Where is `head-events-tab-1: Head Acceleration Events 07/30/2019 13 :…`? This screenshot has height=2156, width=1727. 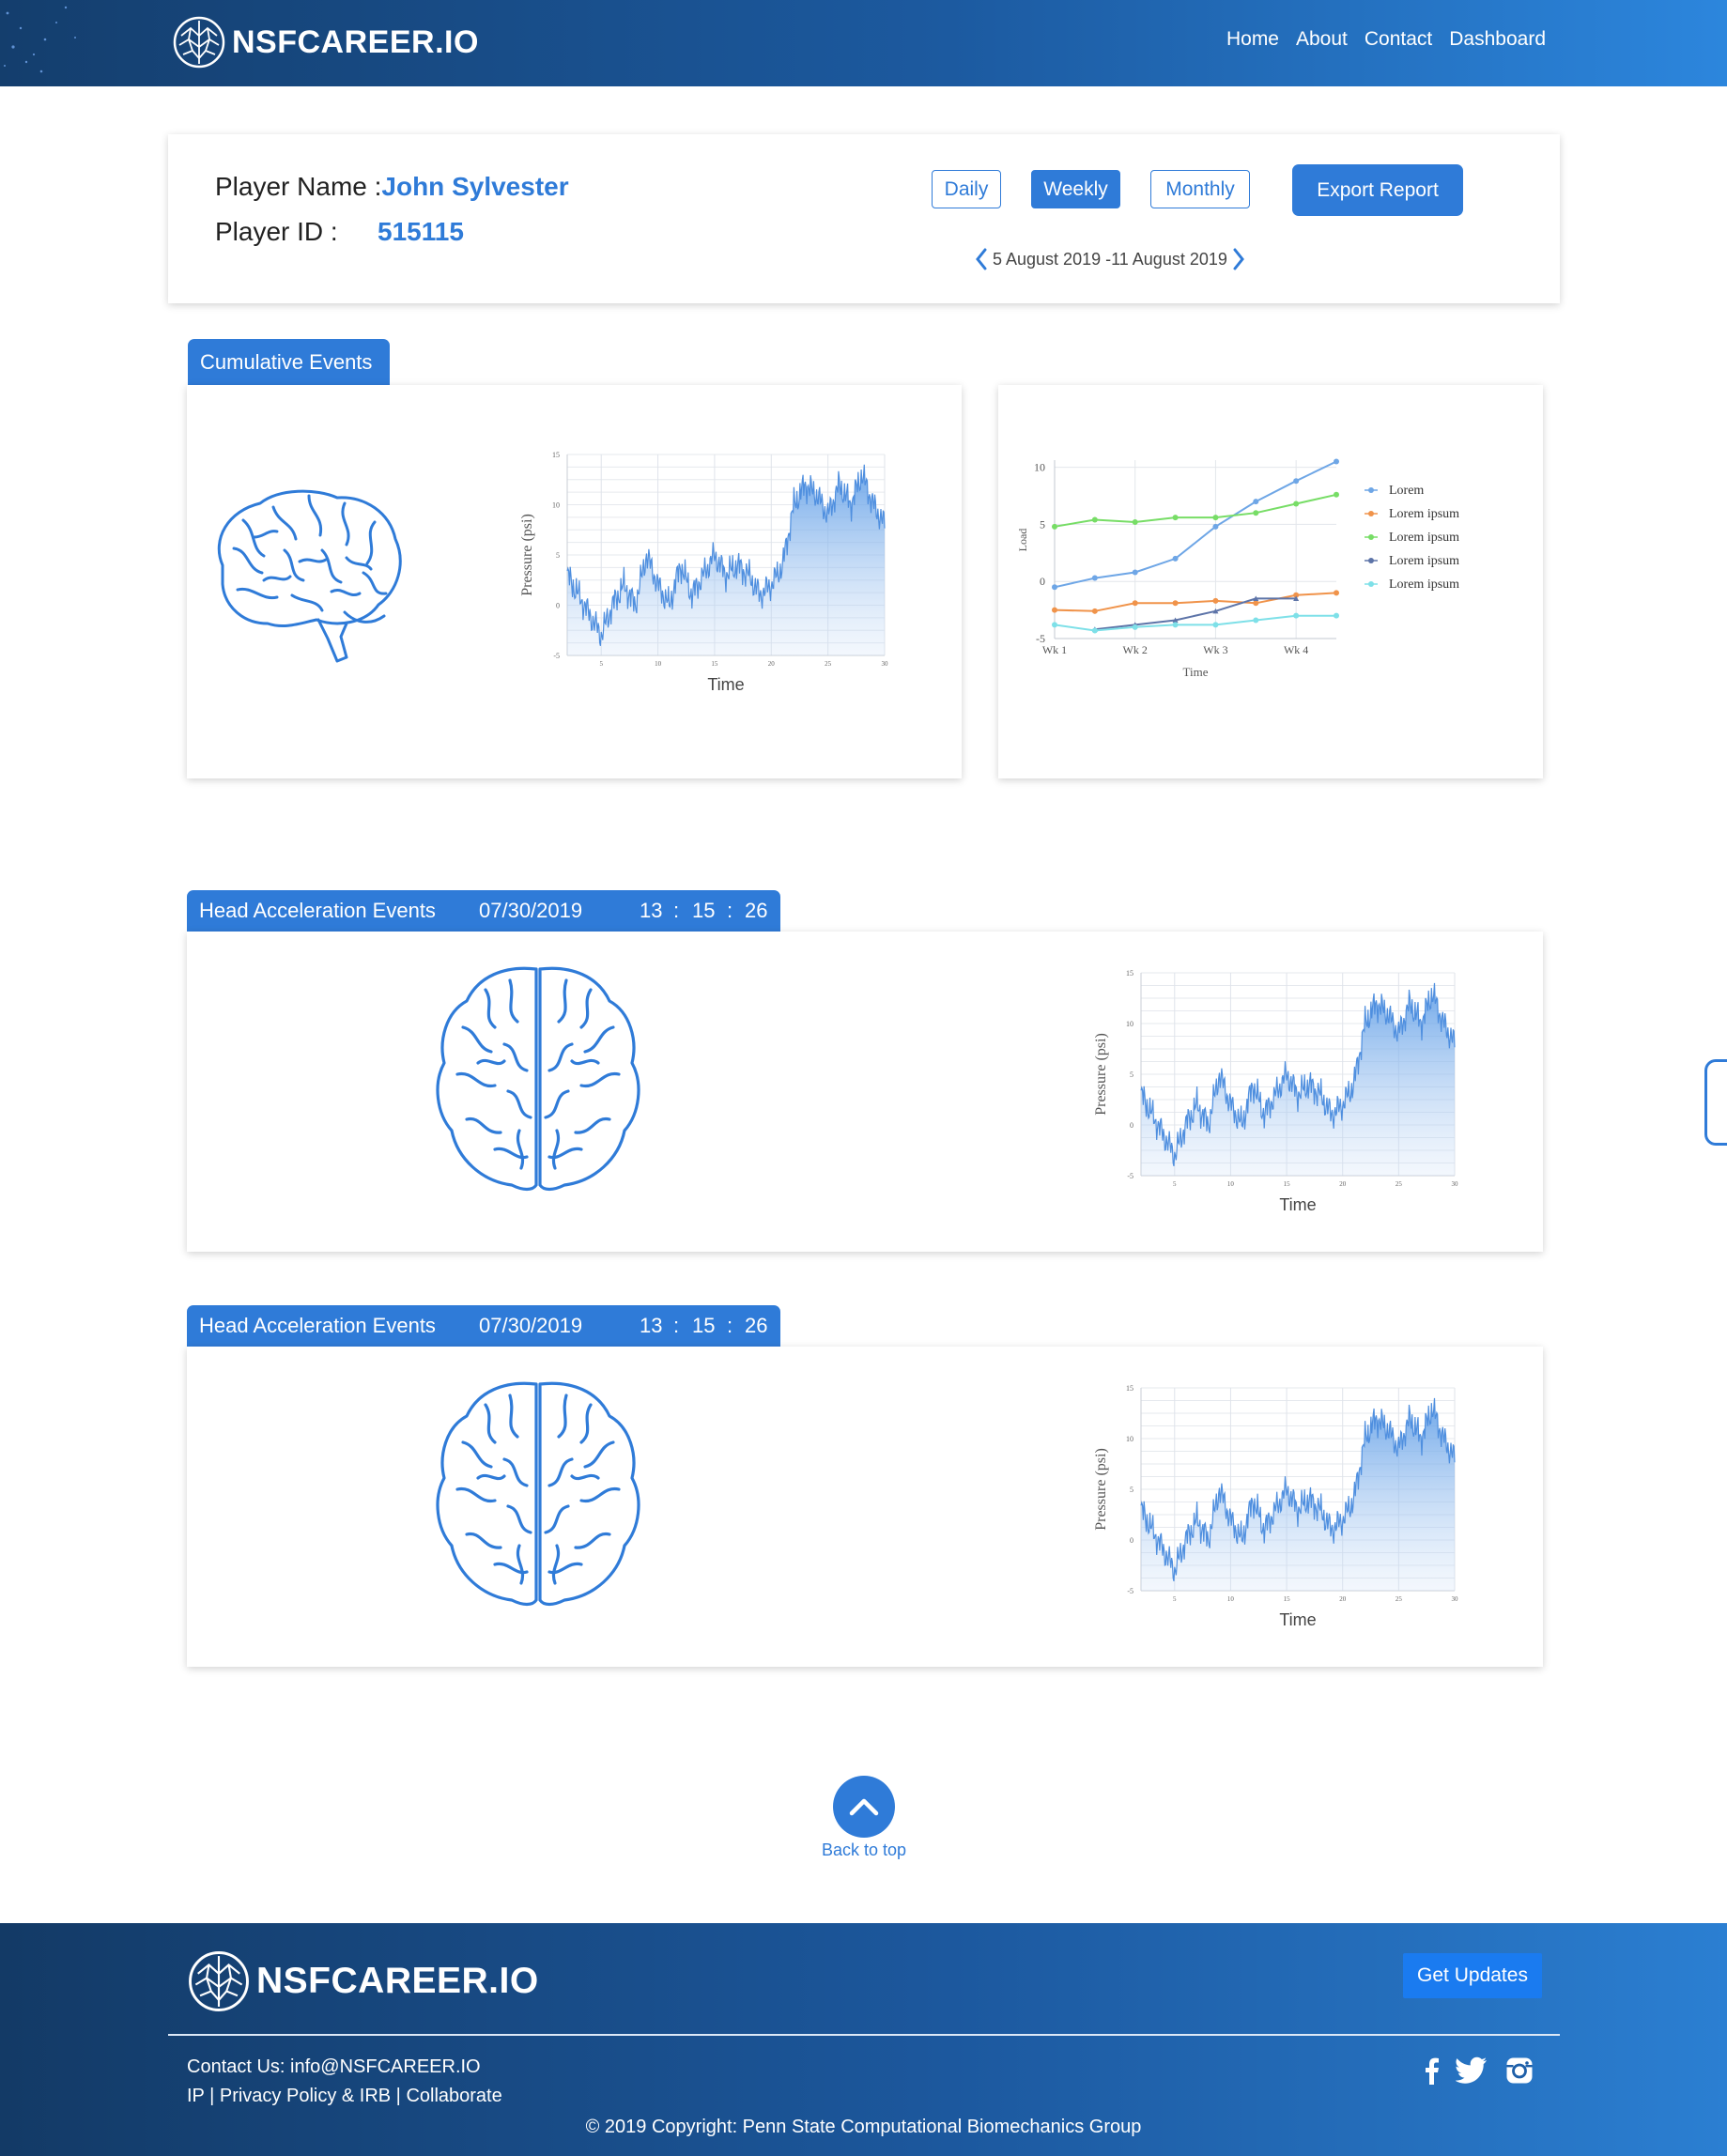 head-events-tab-1: Head Acceleration Events 07/30/2019 13 :… is located at coordinates (483, 911).